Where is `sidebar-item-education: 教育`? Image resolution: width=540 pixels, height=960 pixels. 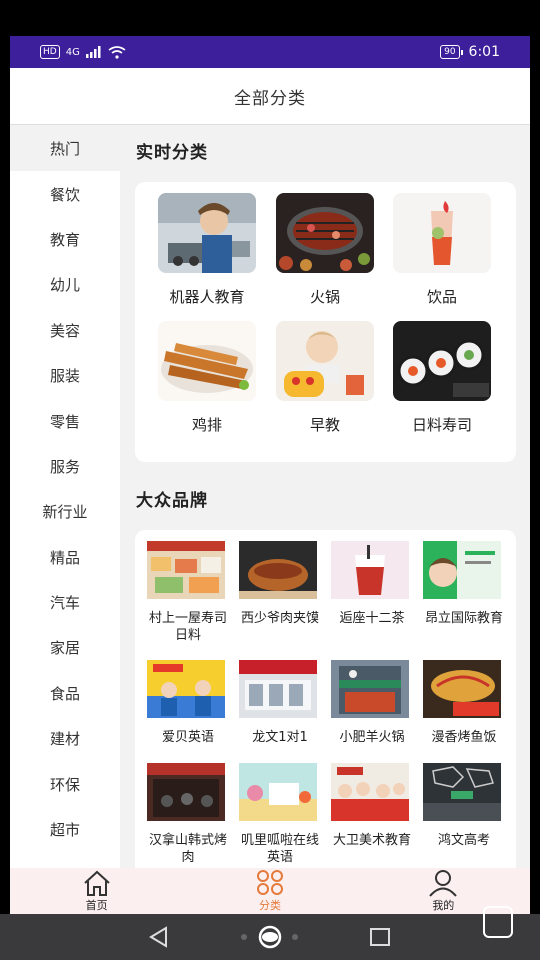 sidebar-item-education: 教育 is located at coordinates (65, 239).